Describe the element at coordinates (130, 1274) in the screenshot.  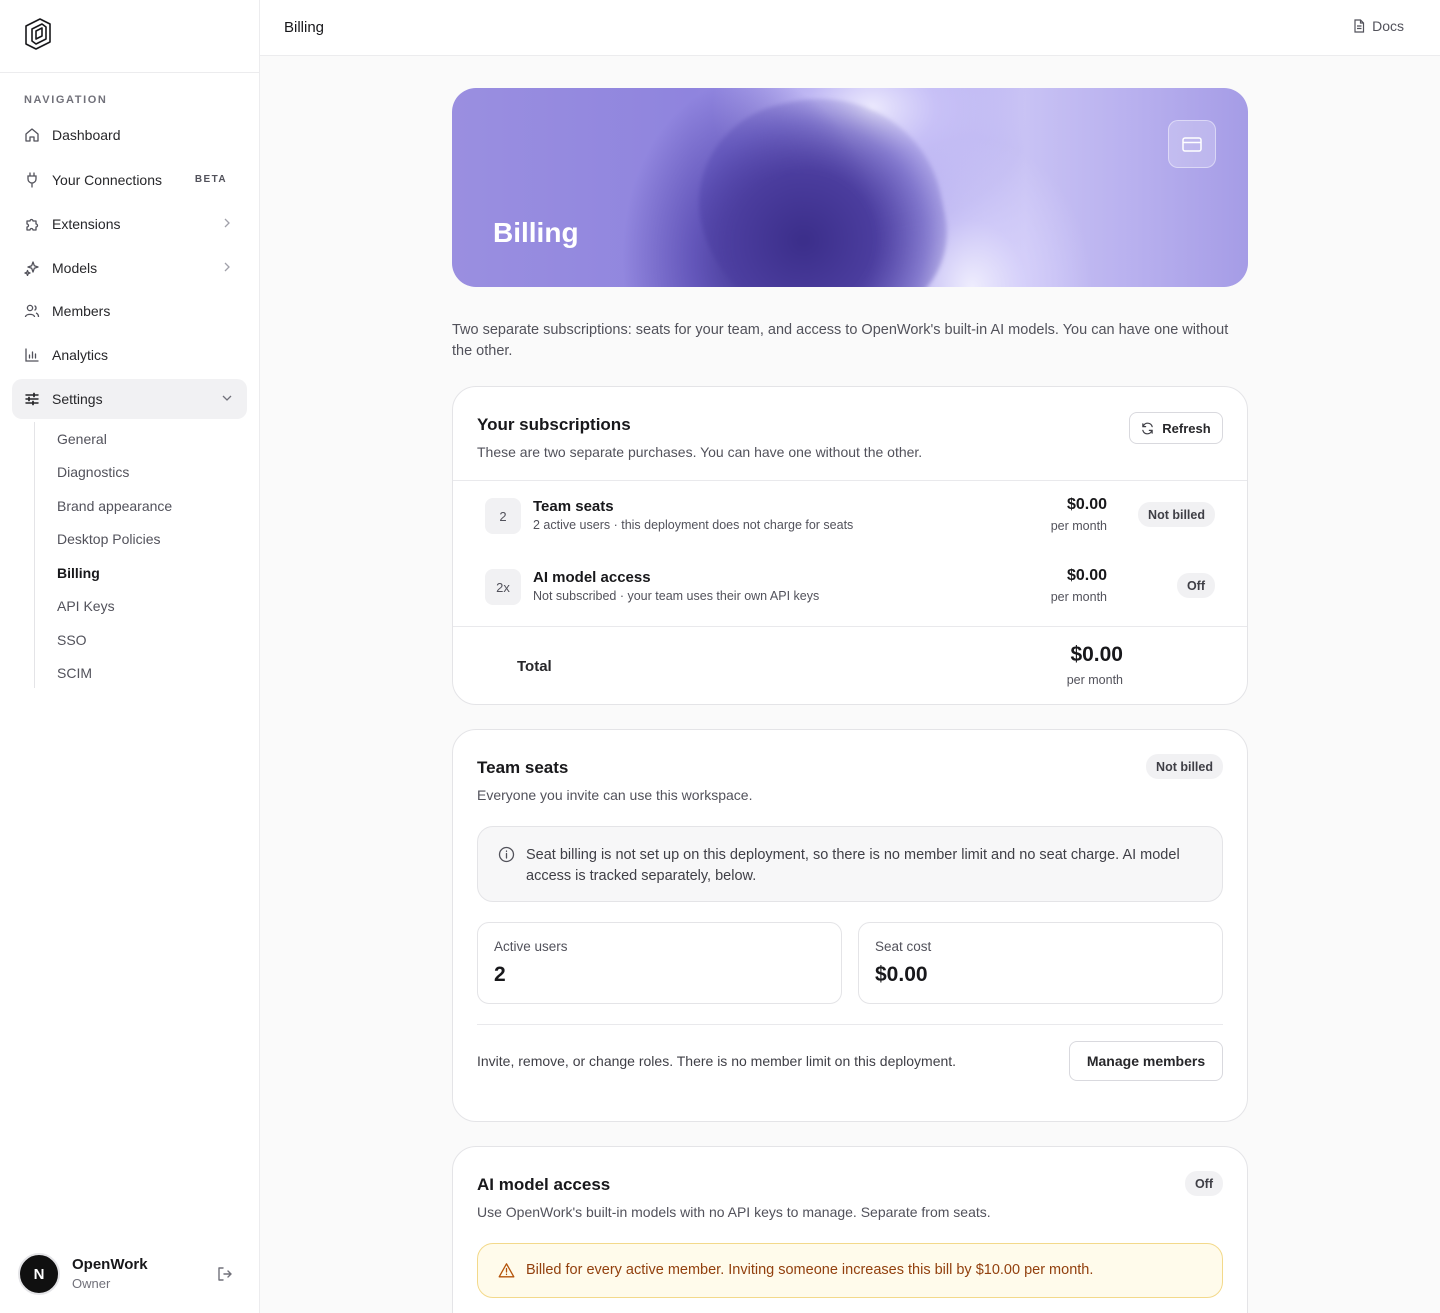
I see `user-profile: N OpenWork Owner` at that location.